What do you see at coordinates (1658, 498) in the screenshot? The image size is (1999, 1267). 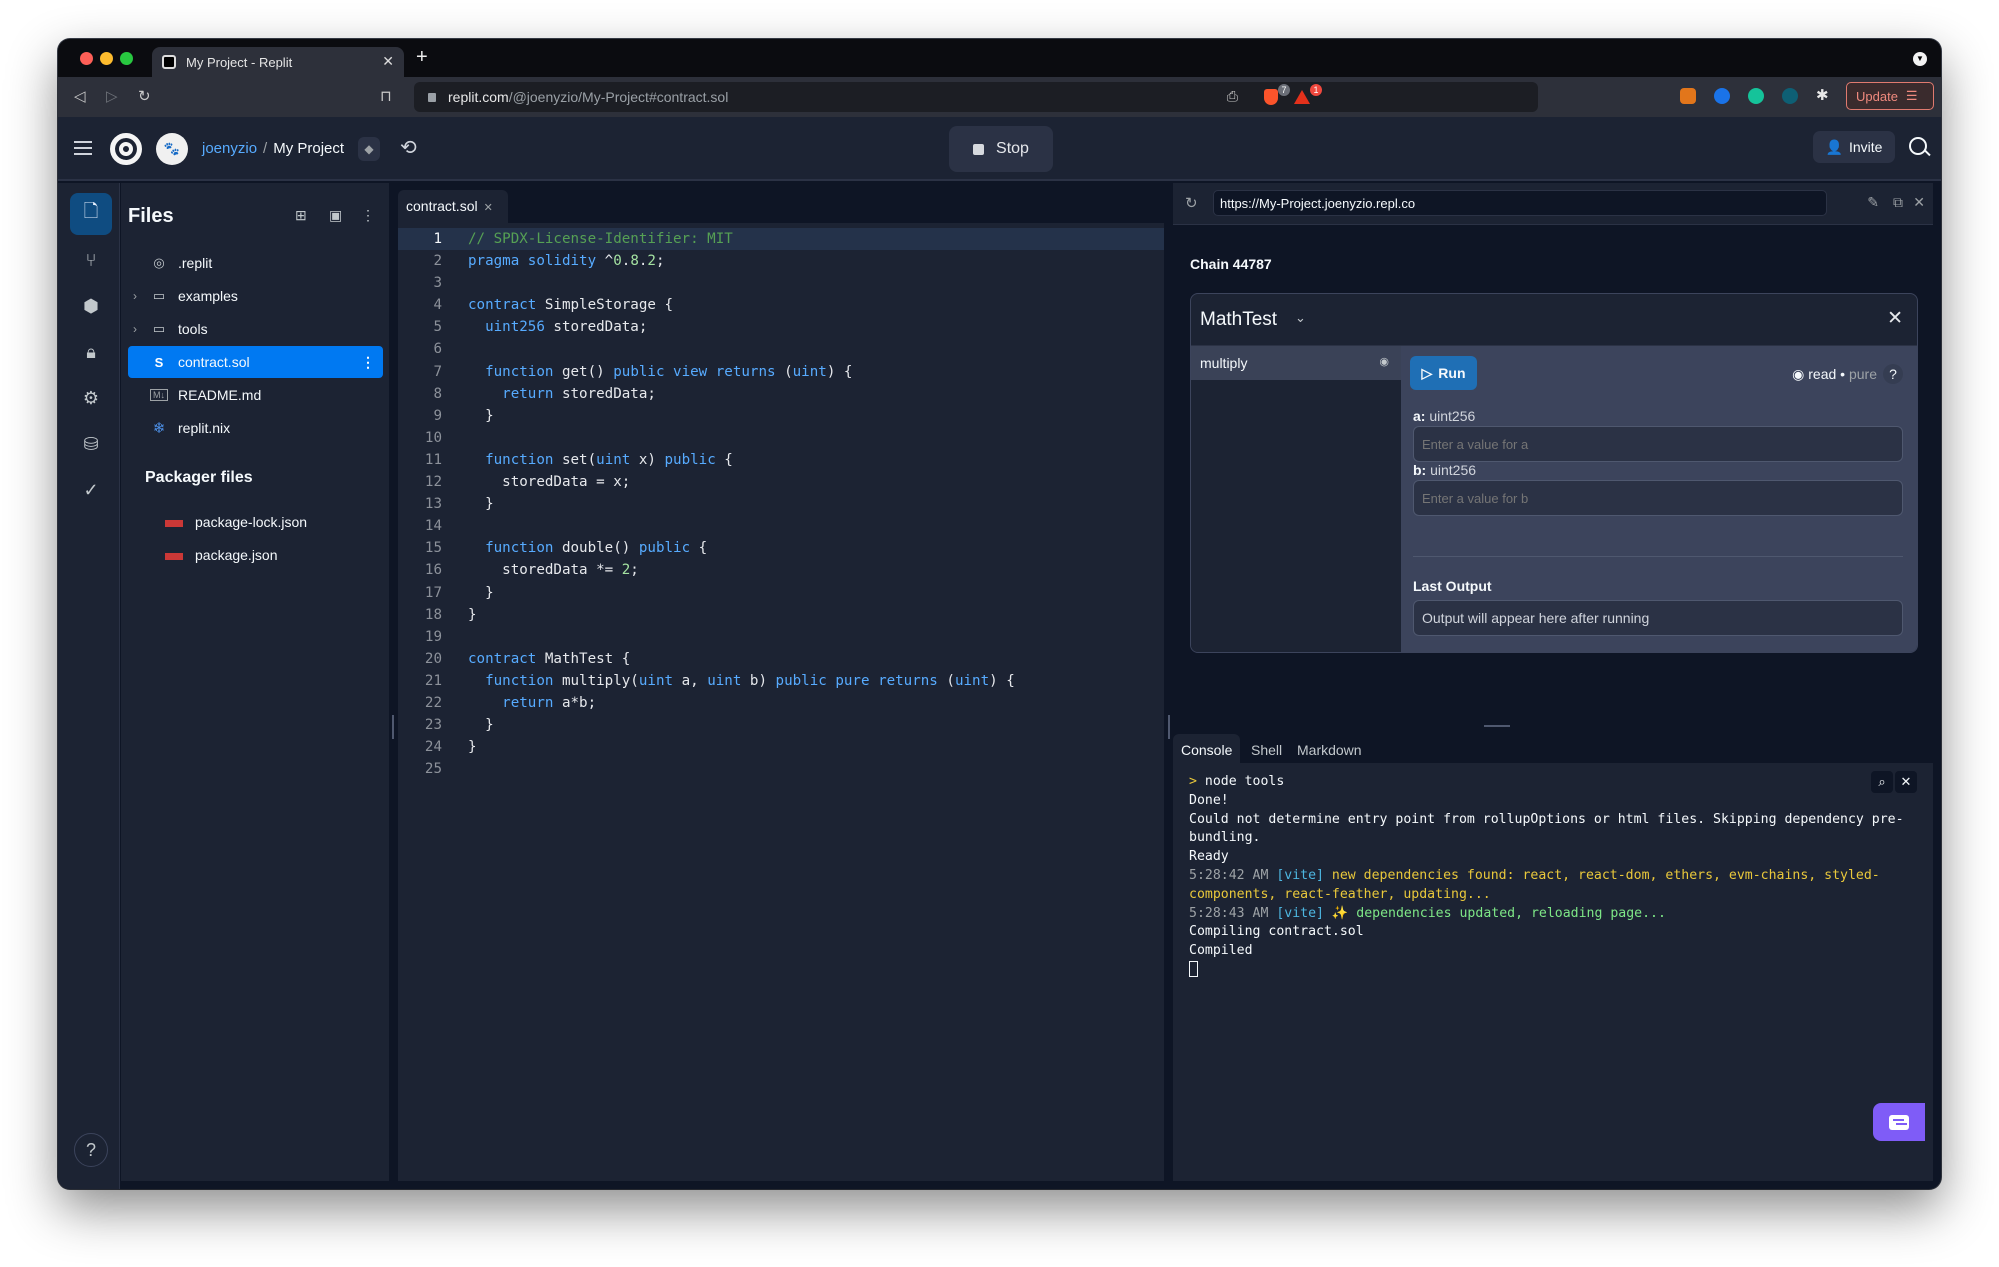 I see `param-b-input` at bounding box center [1658, 498].